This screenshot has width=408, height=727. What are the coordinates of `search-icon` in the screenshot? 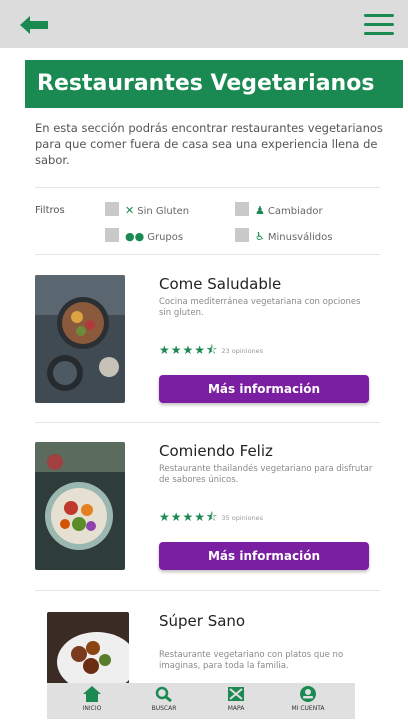 It's located at (163, 694).